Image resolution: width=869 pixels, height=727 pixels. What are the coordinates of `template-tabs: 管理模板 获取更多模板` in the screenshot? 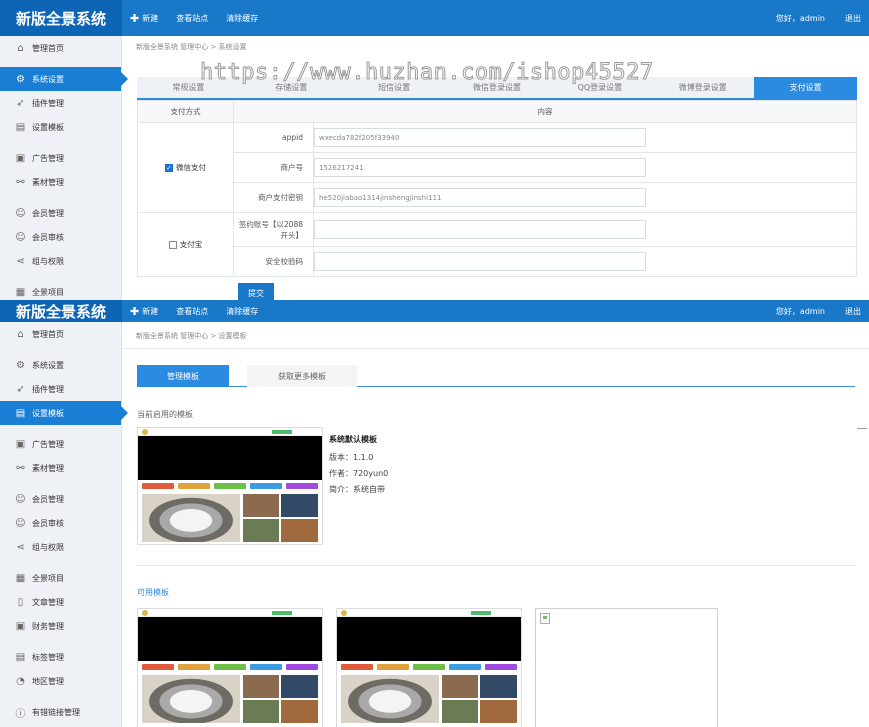 It's located at (496, 376).